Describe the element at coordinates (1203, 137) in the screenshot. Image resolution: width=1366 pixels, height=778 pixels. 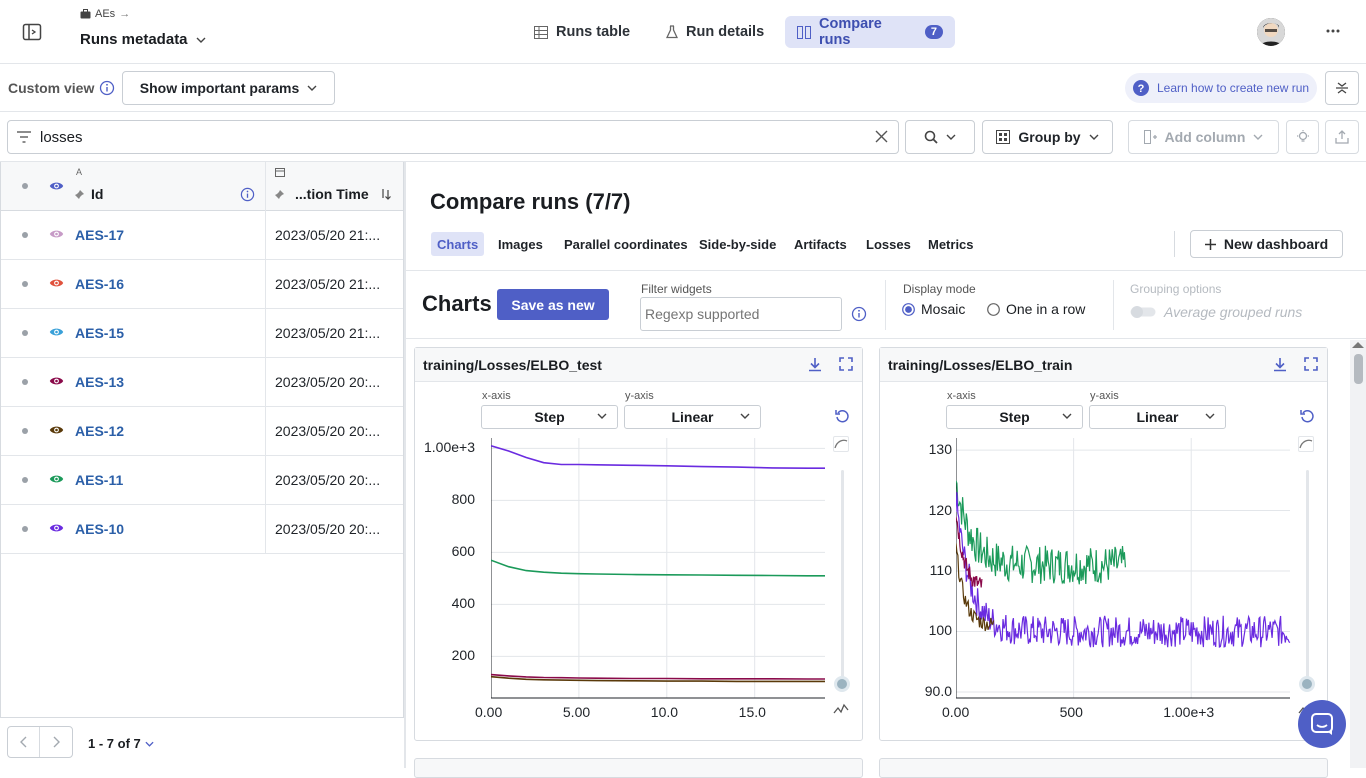
I see `add-column-button: Add column` at that location.